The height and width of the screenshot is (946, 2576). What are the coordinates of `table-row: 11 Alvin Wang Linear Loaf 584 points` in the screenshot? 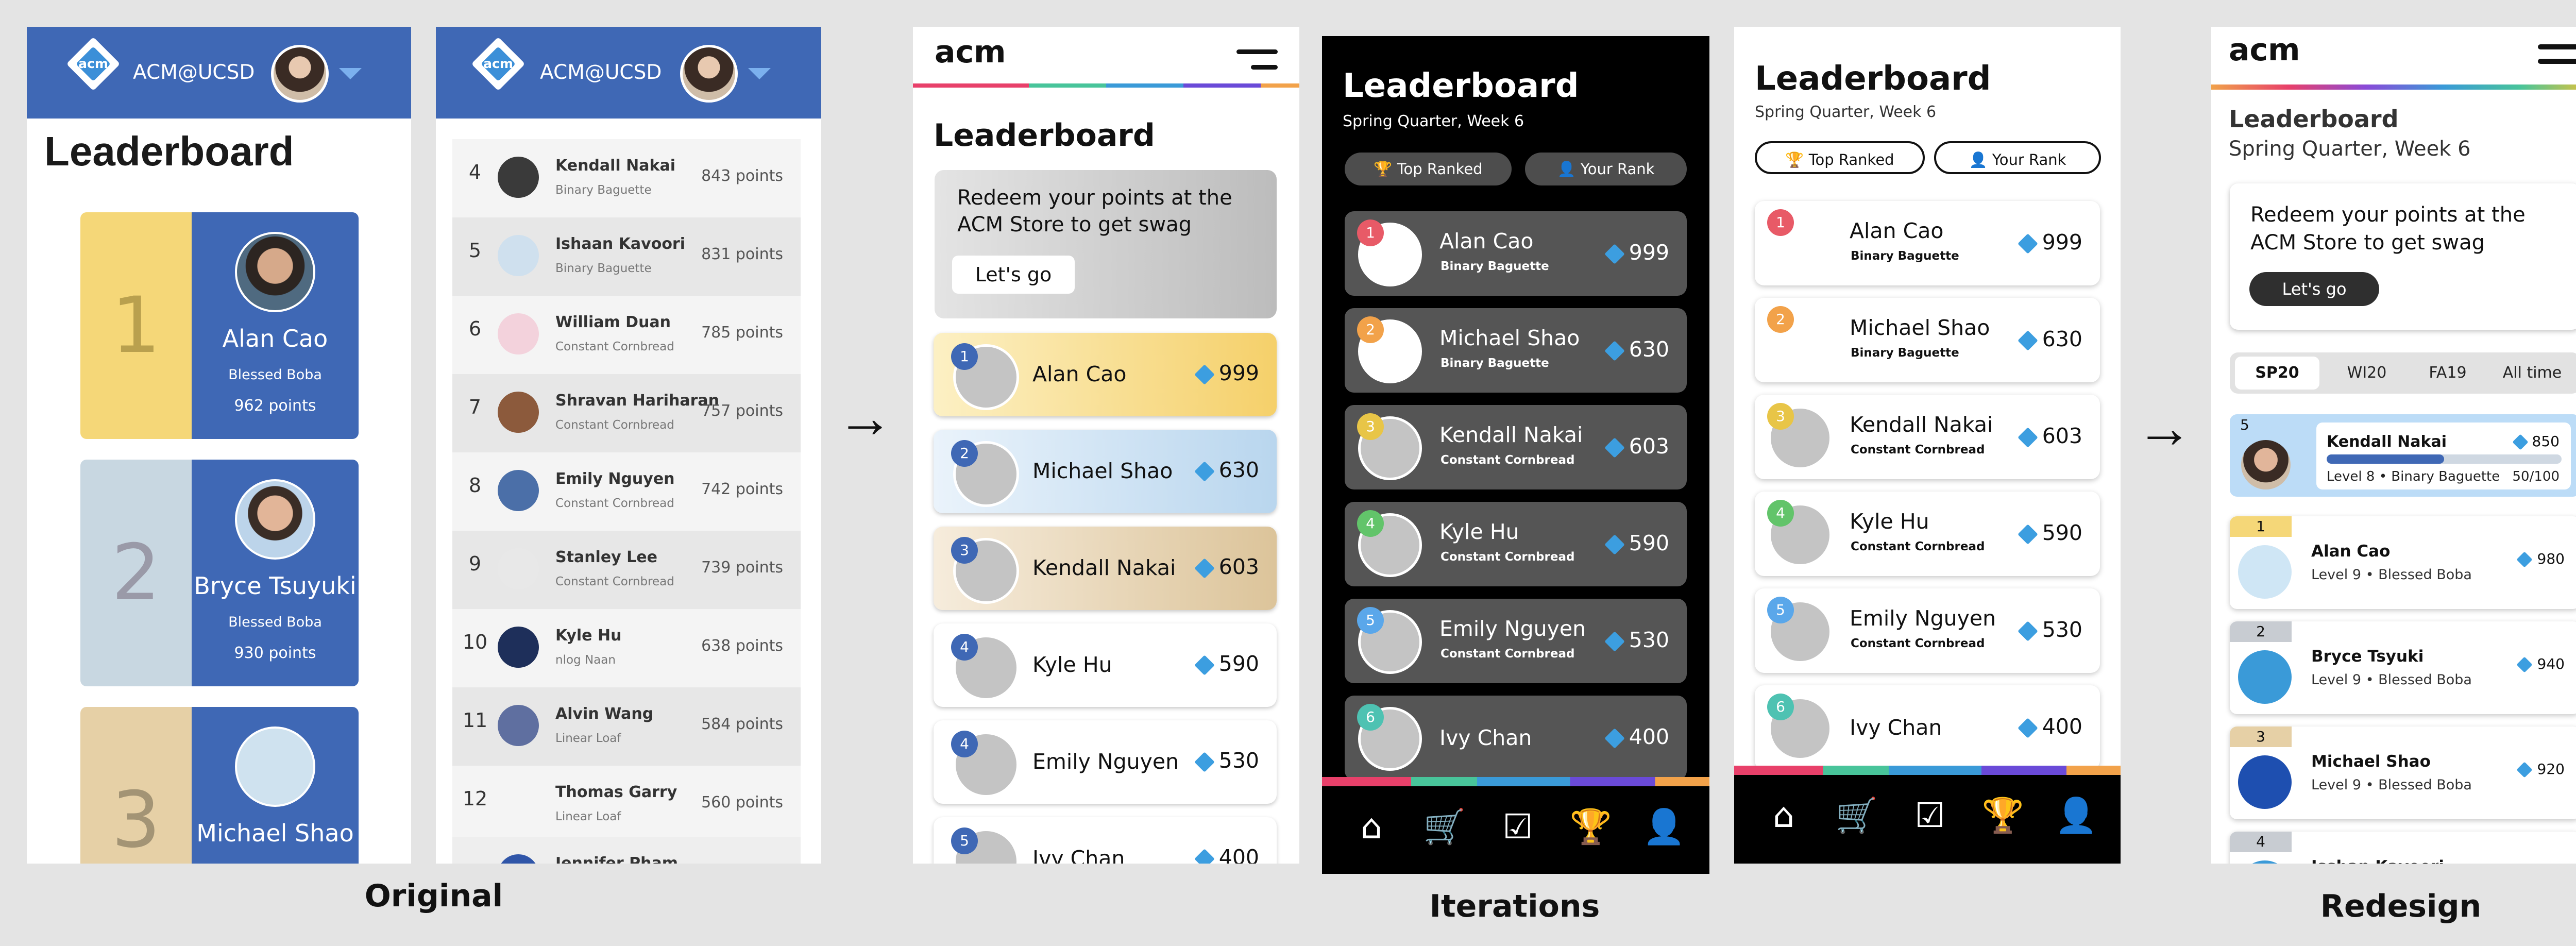 It's located at (626, 726).